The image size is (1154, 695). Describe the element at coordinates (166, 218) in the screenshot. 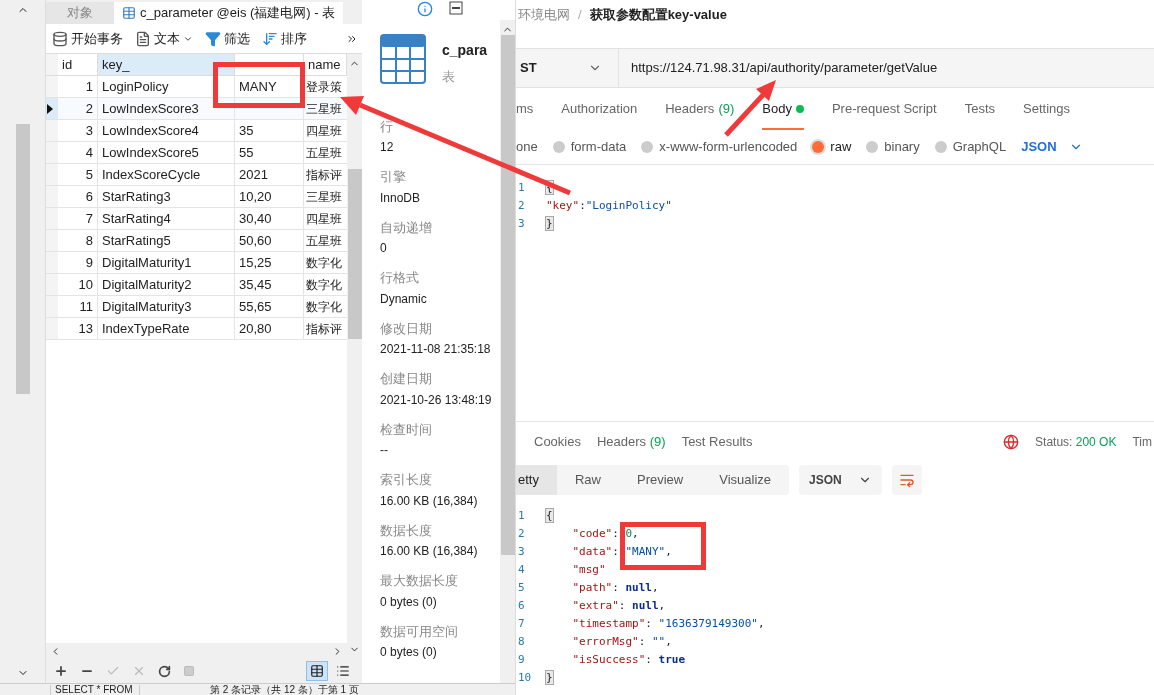

I see `table-cell: StarRating4` at that location.